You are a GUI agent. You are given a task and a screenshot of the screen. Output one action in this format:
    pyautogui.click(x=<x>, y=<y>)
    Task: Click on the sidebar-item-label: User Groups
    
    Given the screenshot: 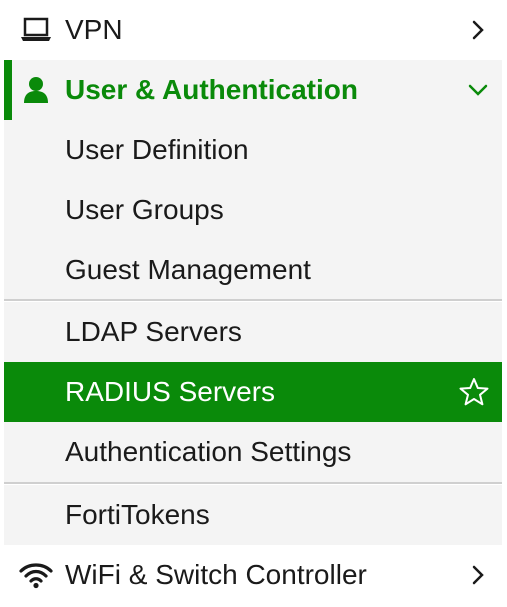 What is the action you would take?
    pyautogui.click(x=144, y=209)
    